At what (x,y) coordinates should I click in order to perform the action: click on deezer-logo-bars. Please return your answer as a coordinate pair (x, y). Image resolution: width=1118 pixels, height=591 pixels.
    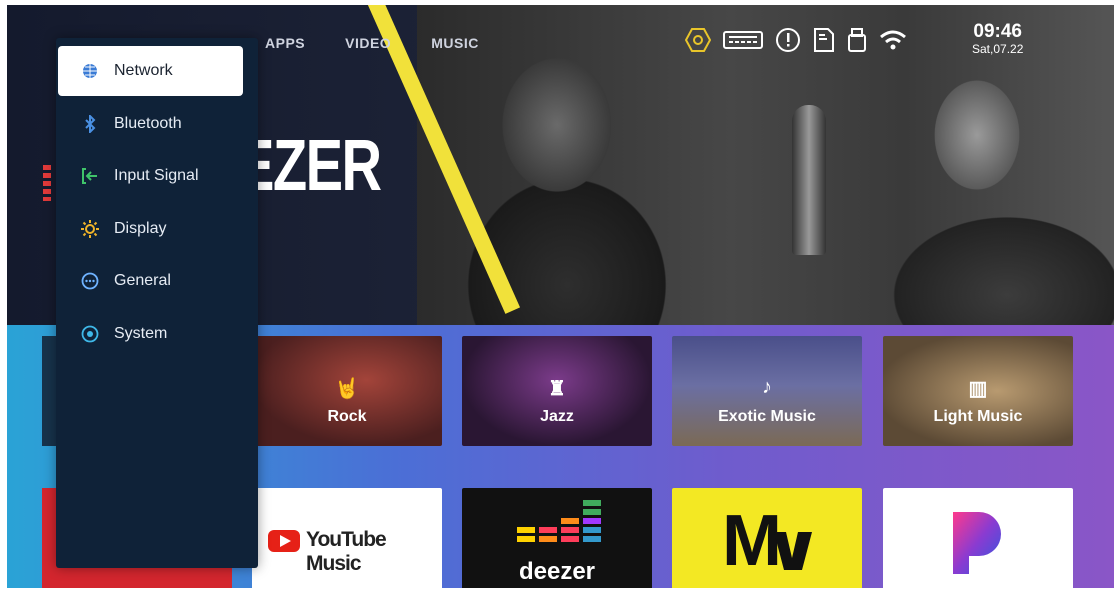
    Looking at the image, I should click on (47, 183).